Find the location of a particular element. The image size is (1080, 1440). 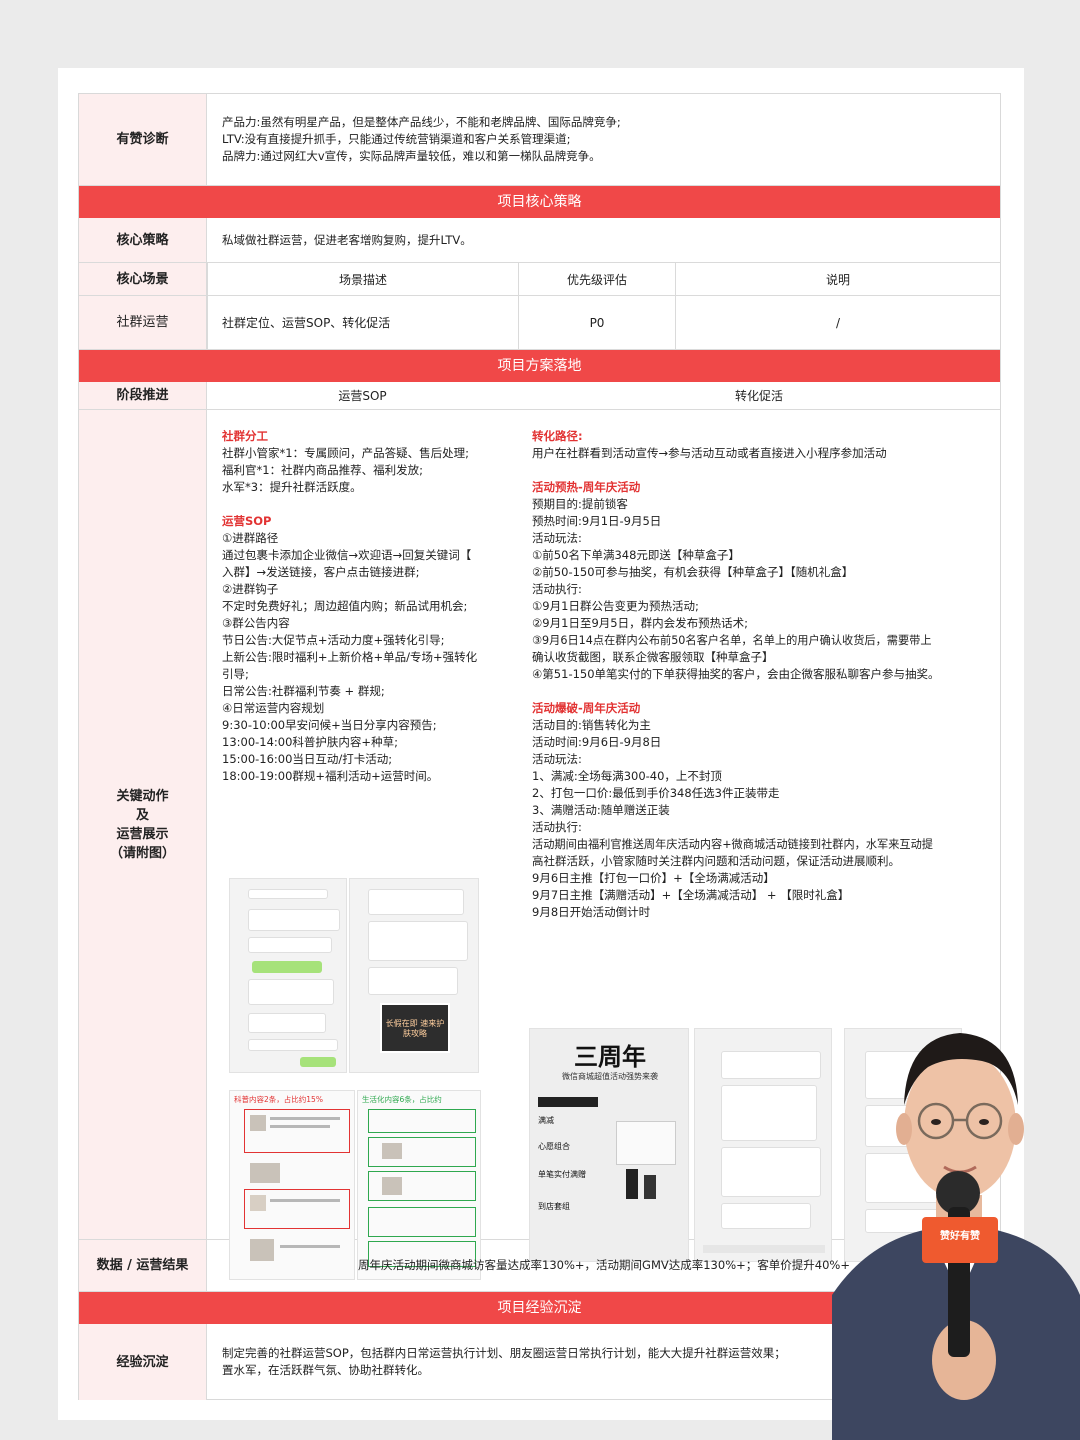

diagnosis-line: 产品力:虽然有明星产品，但是整体产品线少，不能和老牌品牌、国际品牌竞争; is located at coordinates (421, 122).